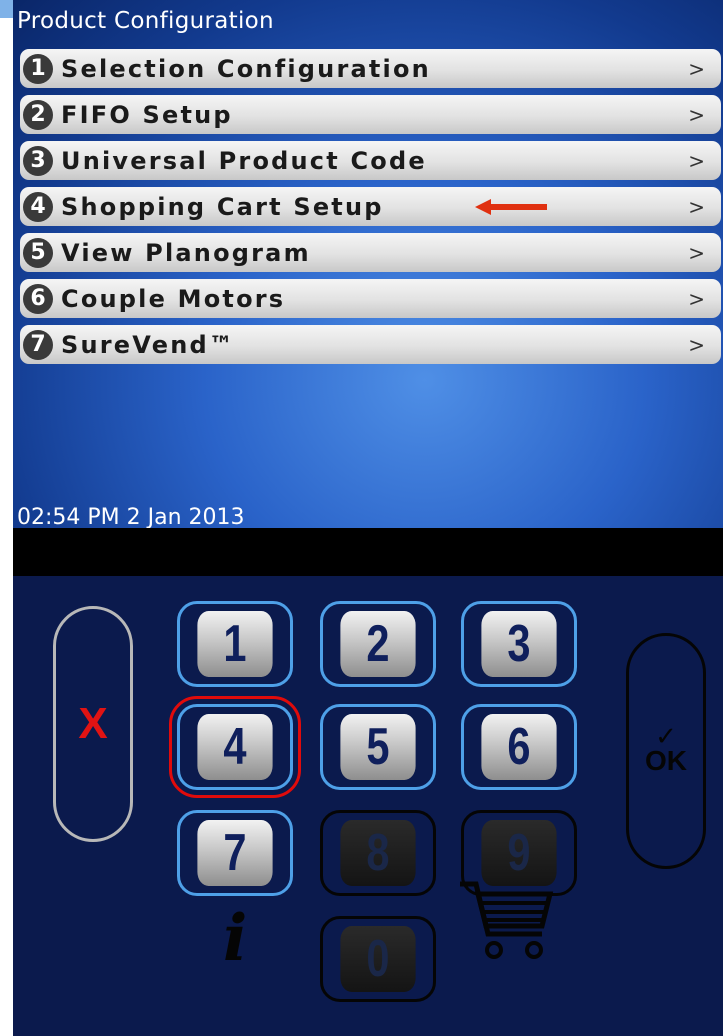  Describe the element at coordinates (38, 252) in the screenshot. I see `number-badge: 5` at that location.